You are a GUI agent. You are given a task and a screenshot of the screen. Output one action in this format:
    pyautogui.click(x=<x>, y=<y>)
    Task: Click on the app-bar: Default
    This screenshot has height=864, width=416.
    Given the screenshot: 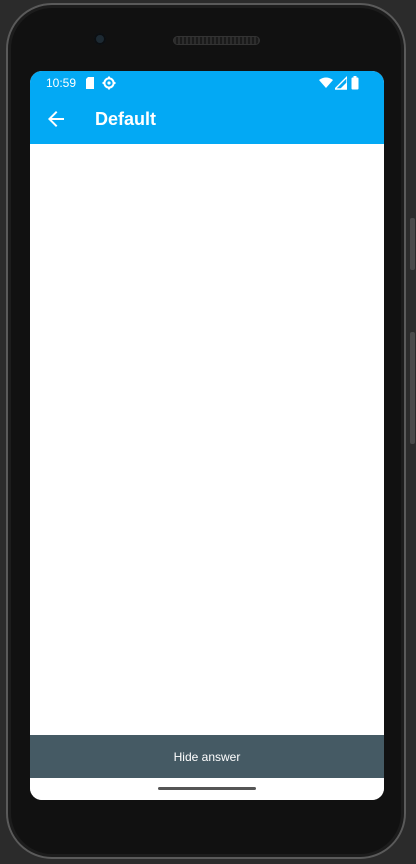 What is the action you would take?
    pyautogui.click(x=207, y=119)
    